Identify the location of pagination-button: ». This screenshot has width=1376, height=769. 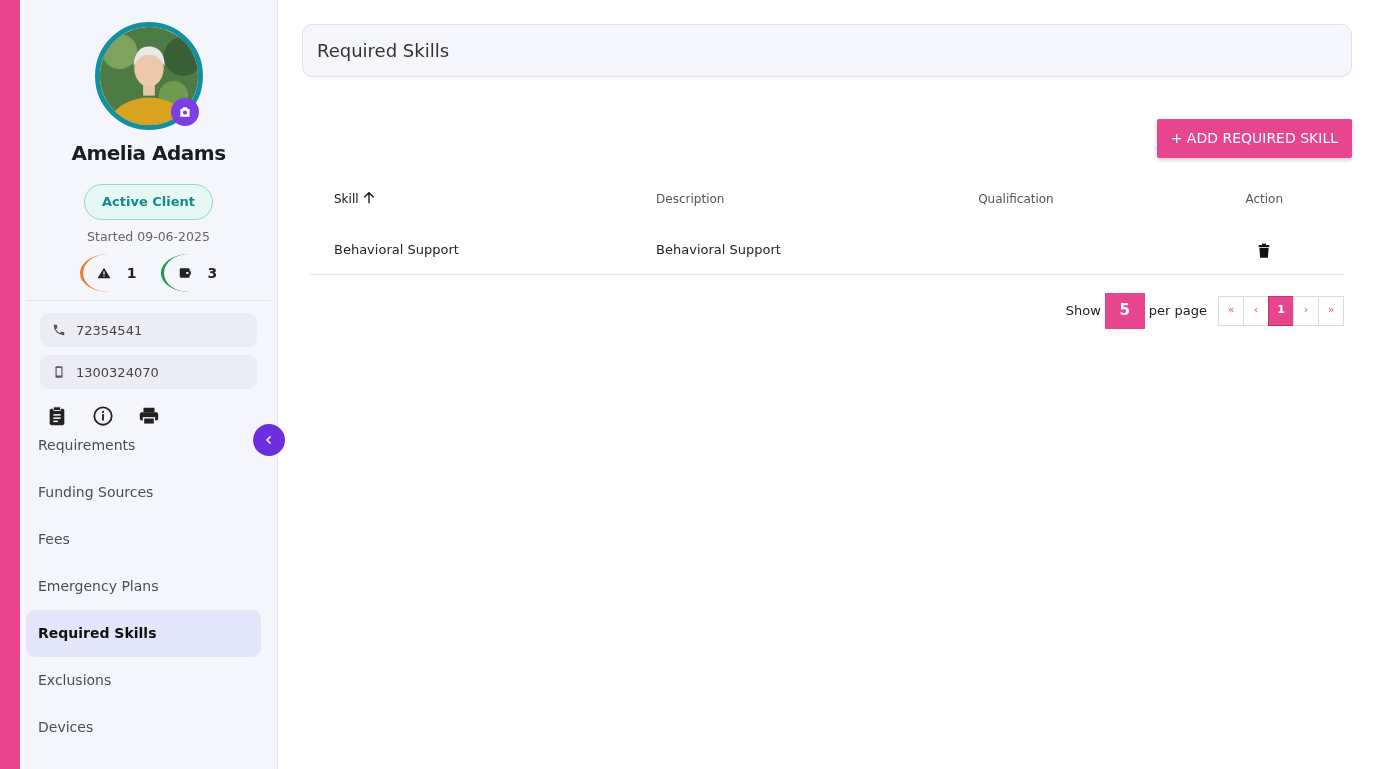
(1331, 310).